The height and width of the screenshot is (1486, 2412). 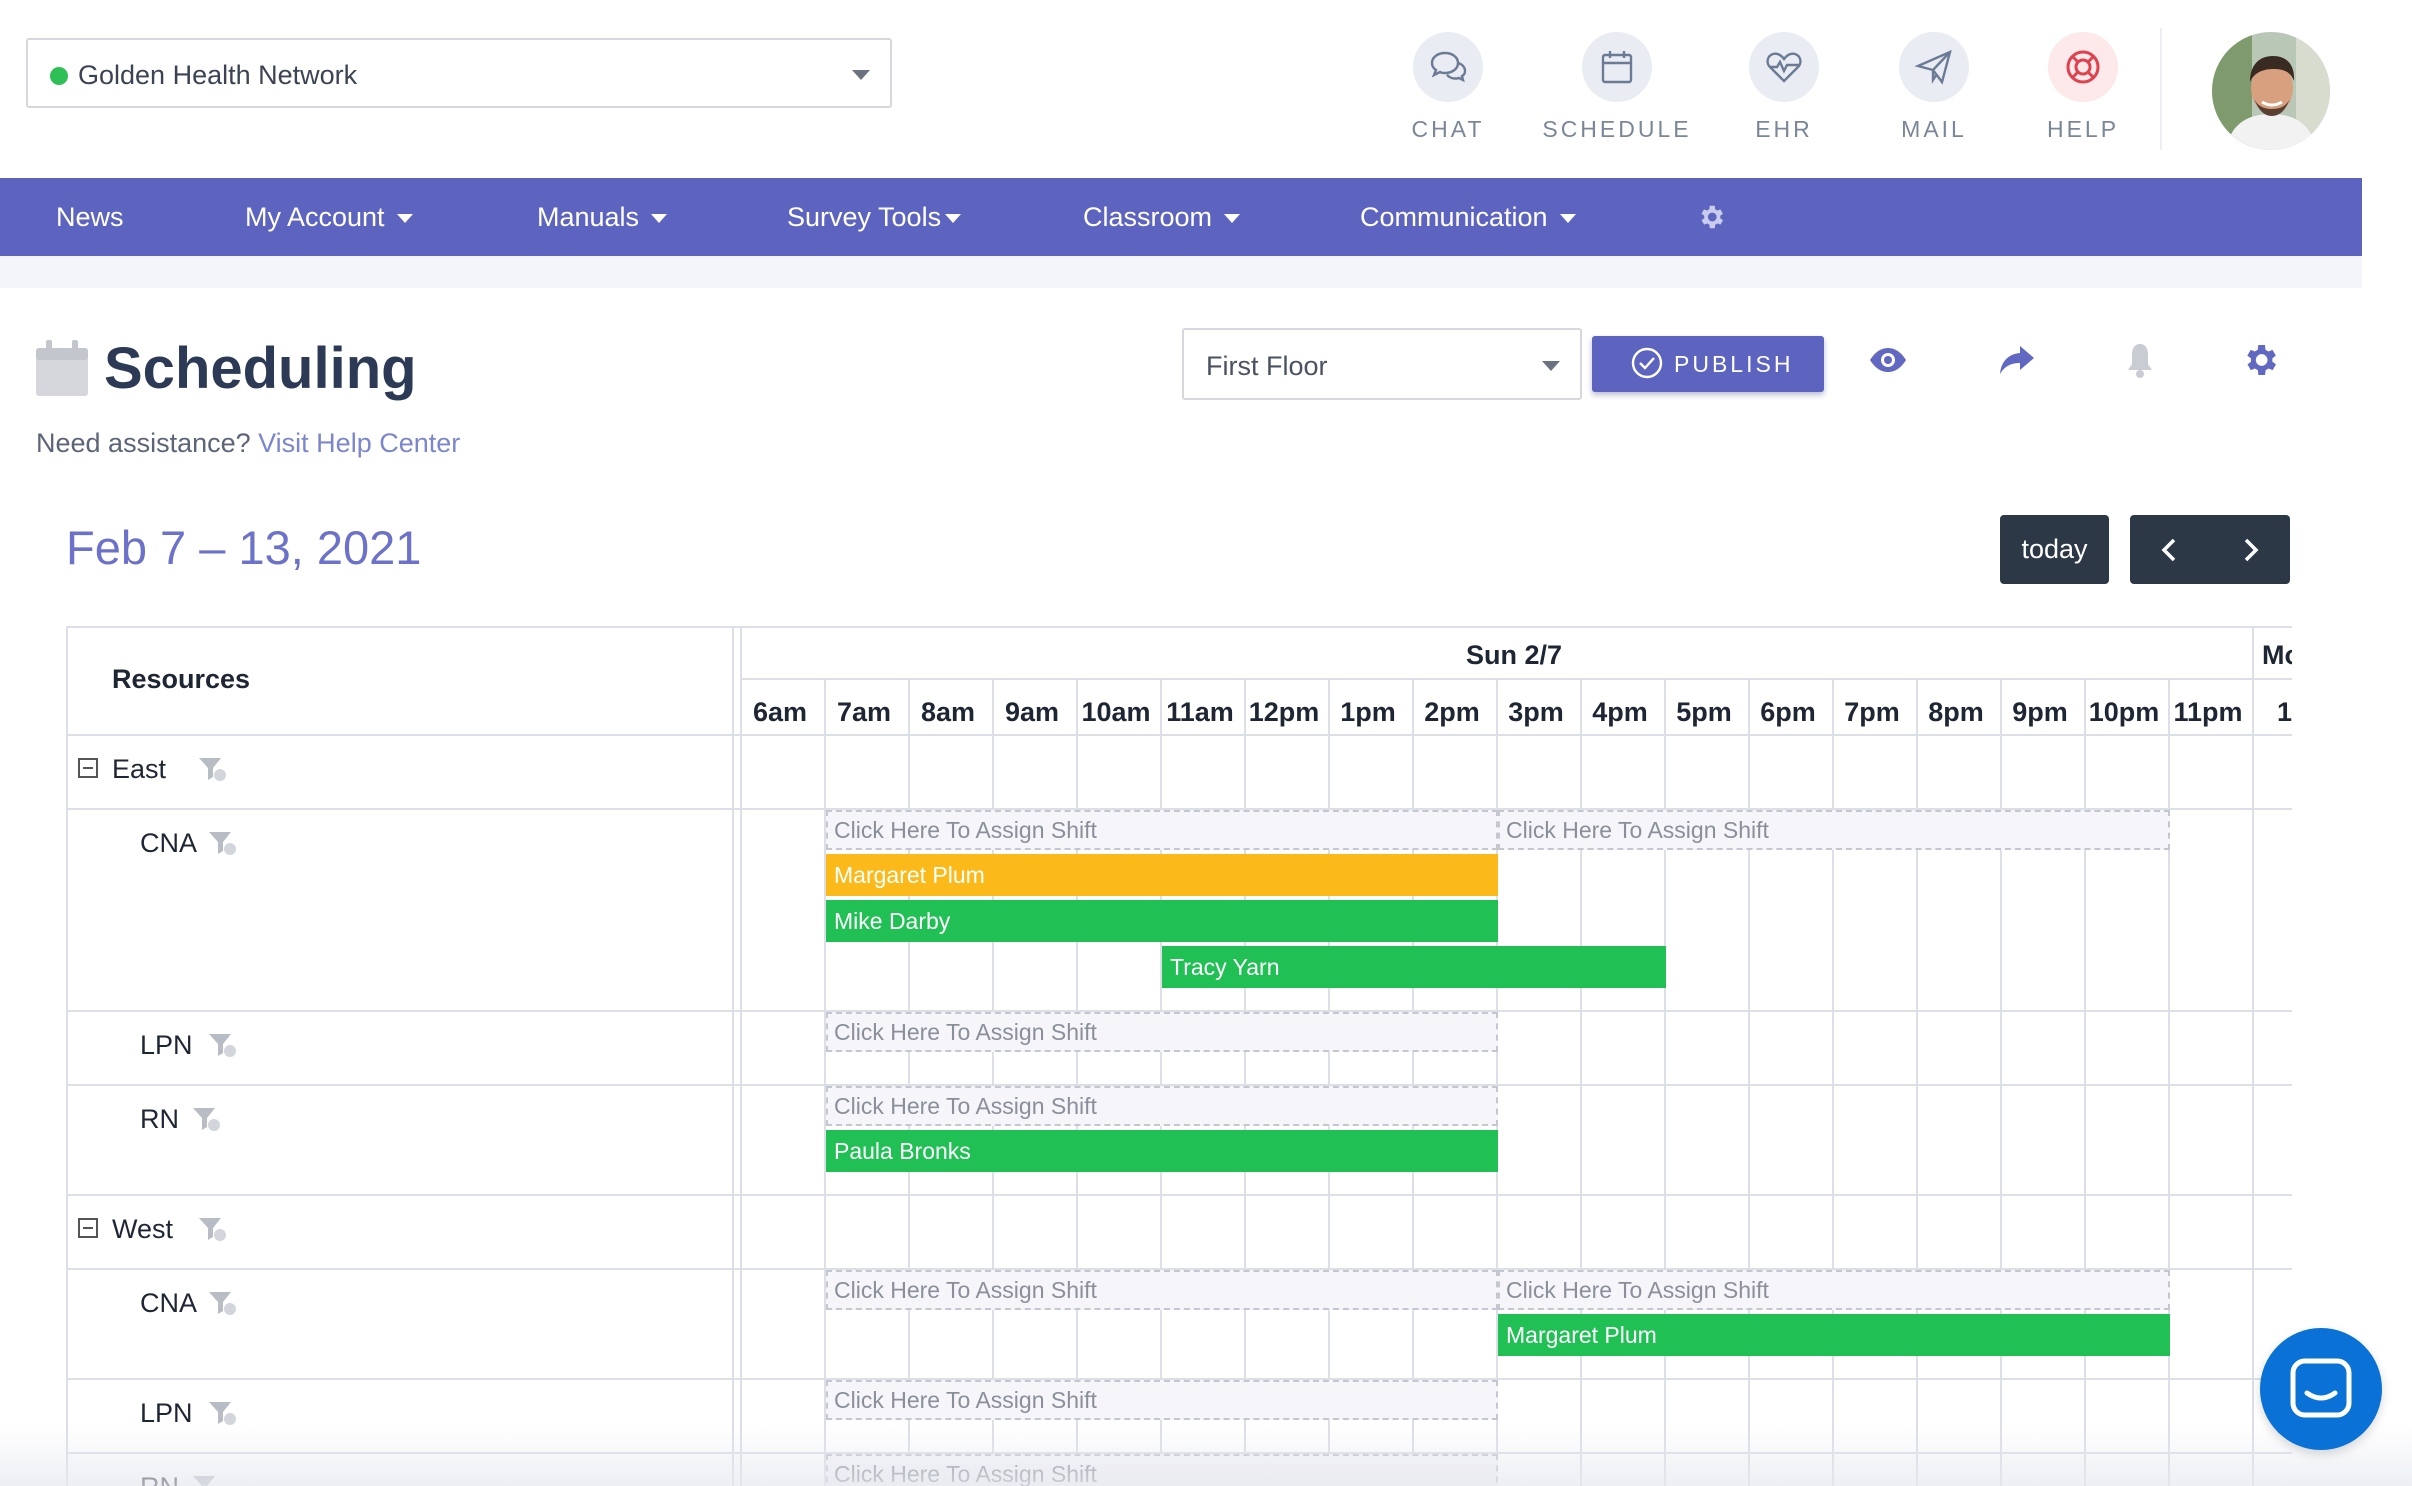 What do you see at coordinates (2271, 91) in the screenshot?
I see `user-avatar` at bounding box center [2271, 91].